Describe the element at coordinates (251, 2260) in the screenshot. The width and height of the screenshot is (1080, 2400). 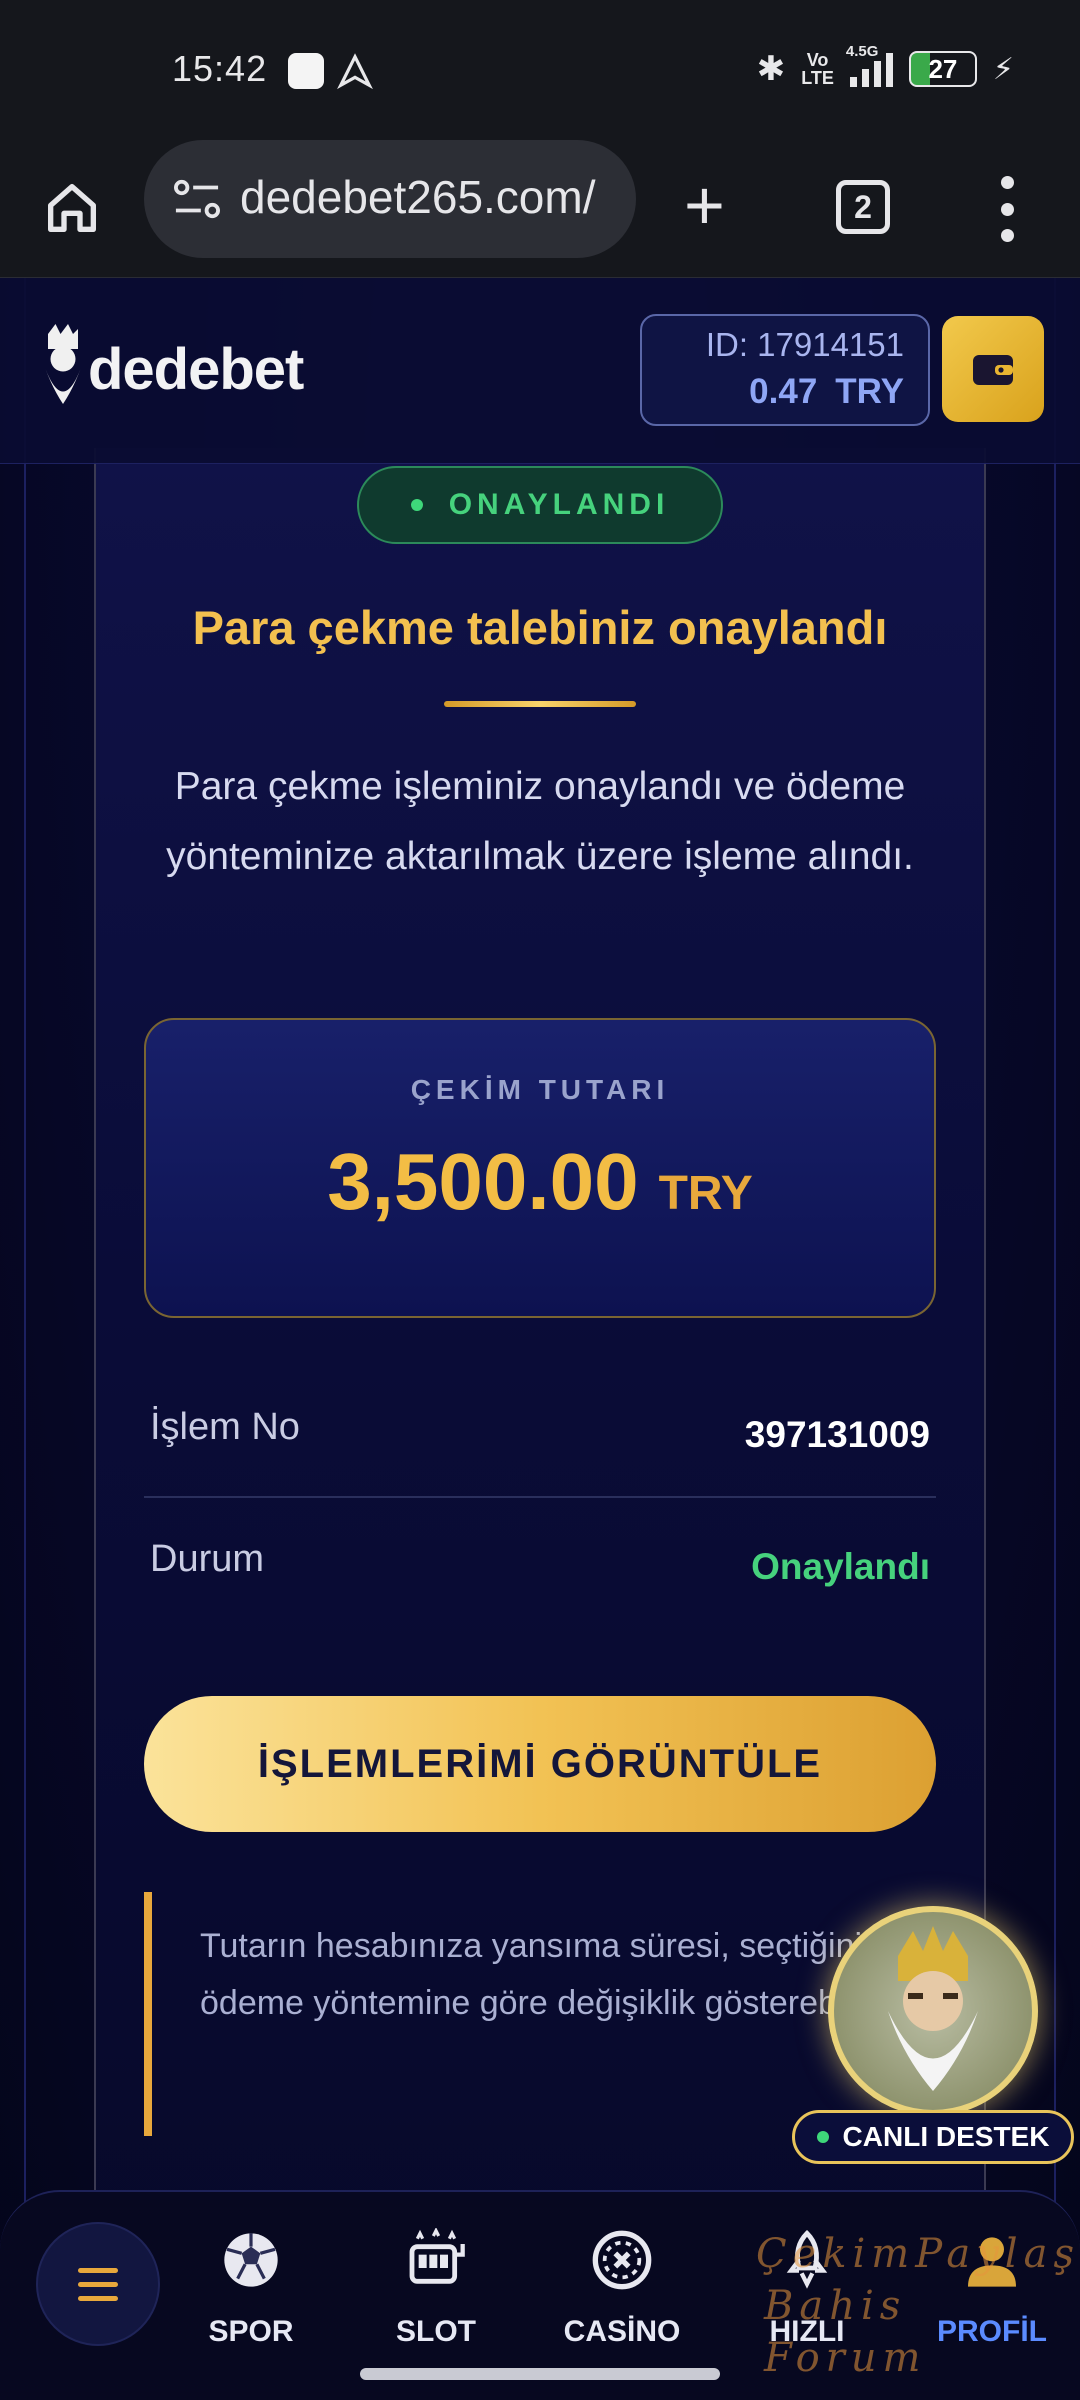
I see `soccer-ball-icon` at that location.